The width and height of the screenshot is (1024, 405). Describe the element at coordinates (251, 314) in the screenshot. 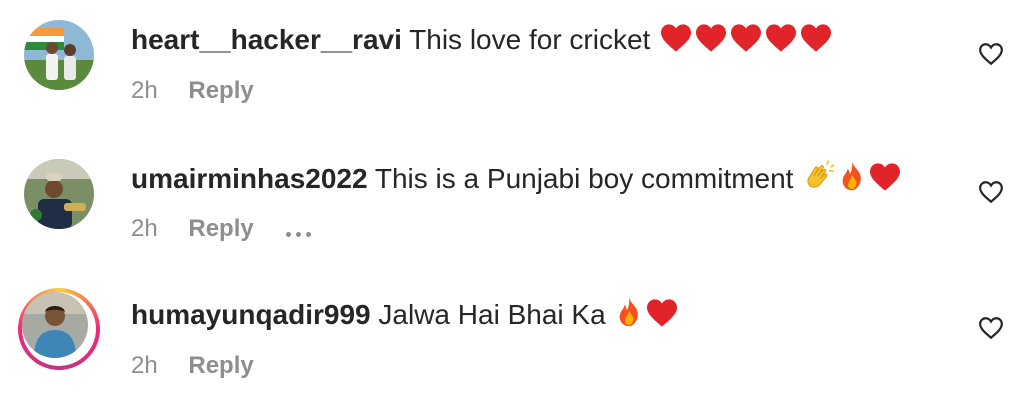

I see `comment-username: humayunqadir999` at that location.